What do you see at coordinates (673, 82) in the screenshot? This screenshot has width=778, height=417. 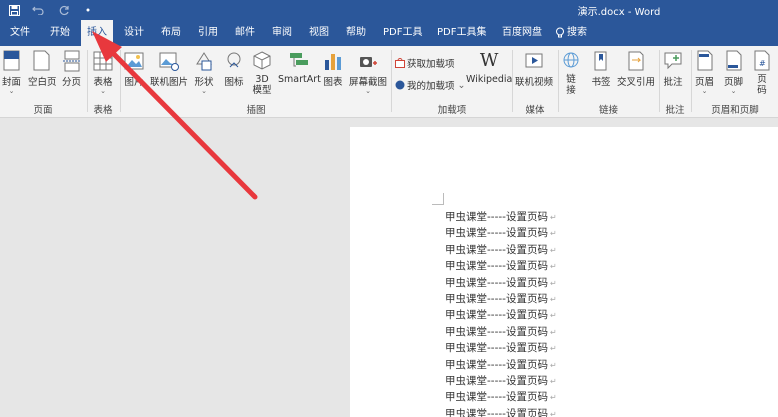 I see `comment-label: 批注` at bounding box center [673, 82].